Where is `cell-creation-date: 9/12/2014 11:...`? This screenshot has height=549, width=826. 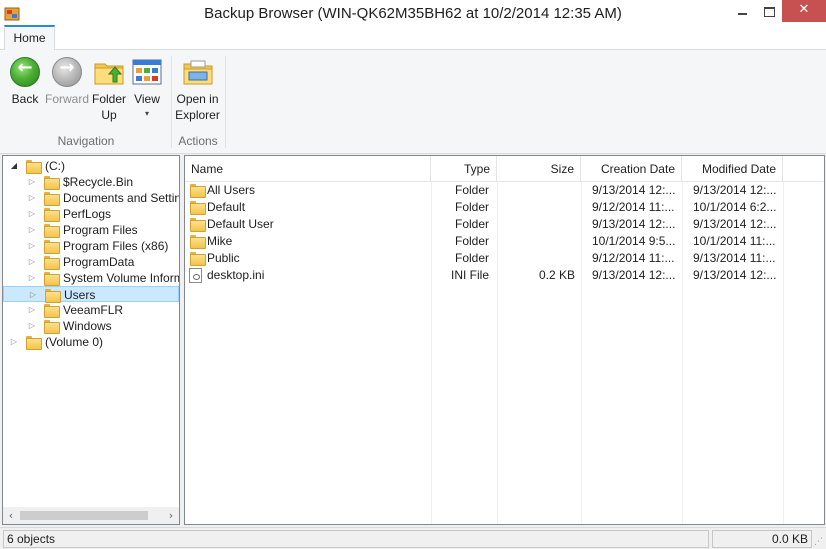
cell-creation-date: 9/12/2014 11:... is located at coordinates (633, 258).